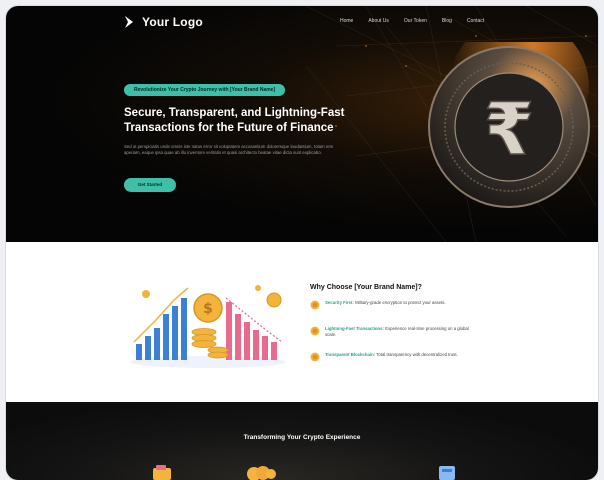 Image resolution: width=604 pixels, height=480 pixels. I want to click on coins-icon, so click(261, 473).